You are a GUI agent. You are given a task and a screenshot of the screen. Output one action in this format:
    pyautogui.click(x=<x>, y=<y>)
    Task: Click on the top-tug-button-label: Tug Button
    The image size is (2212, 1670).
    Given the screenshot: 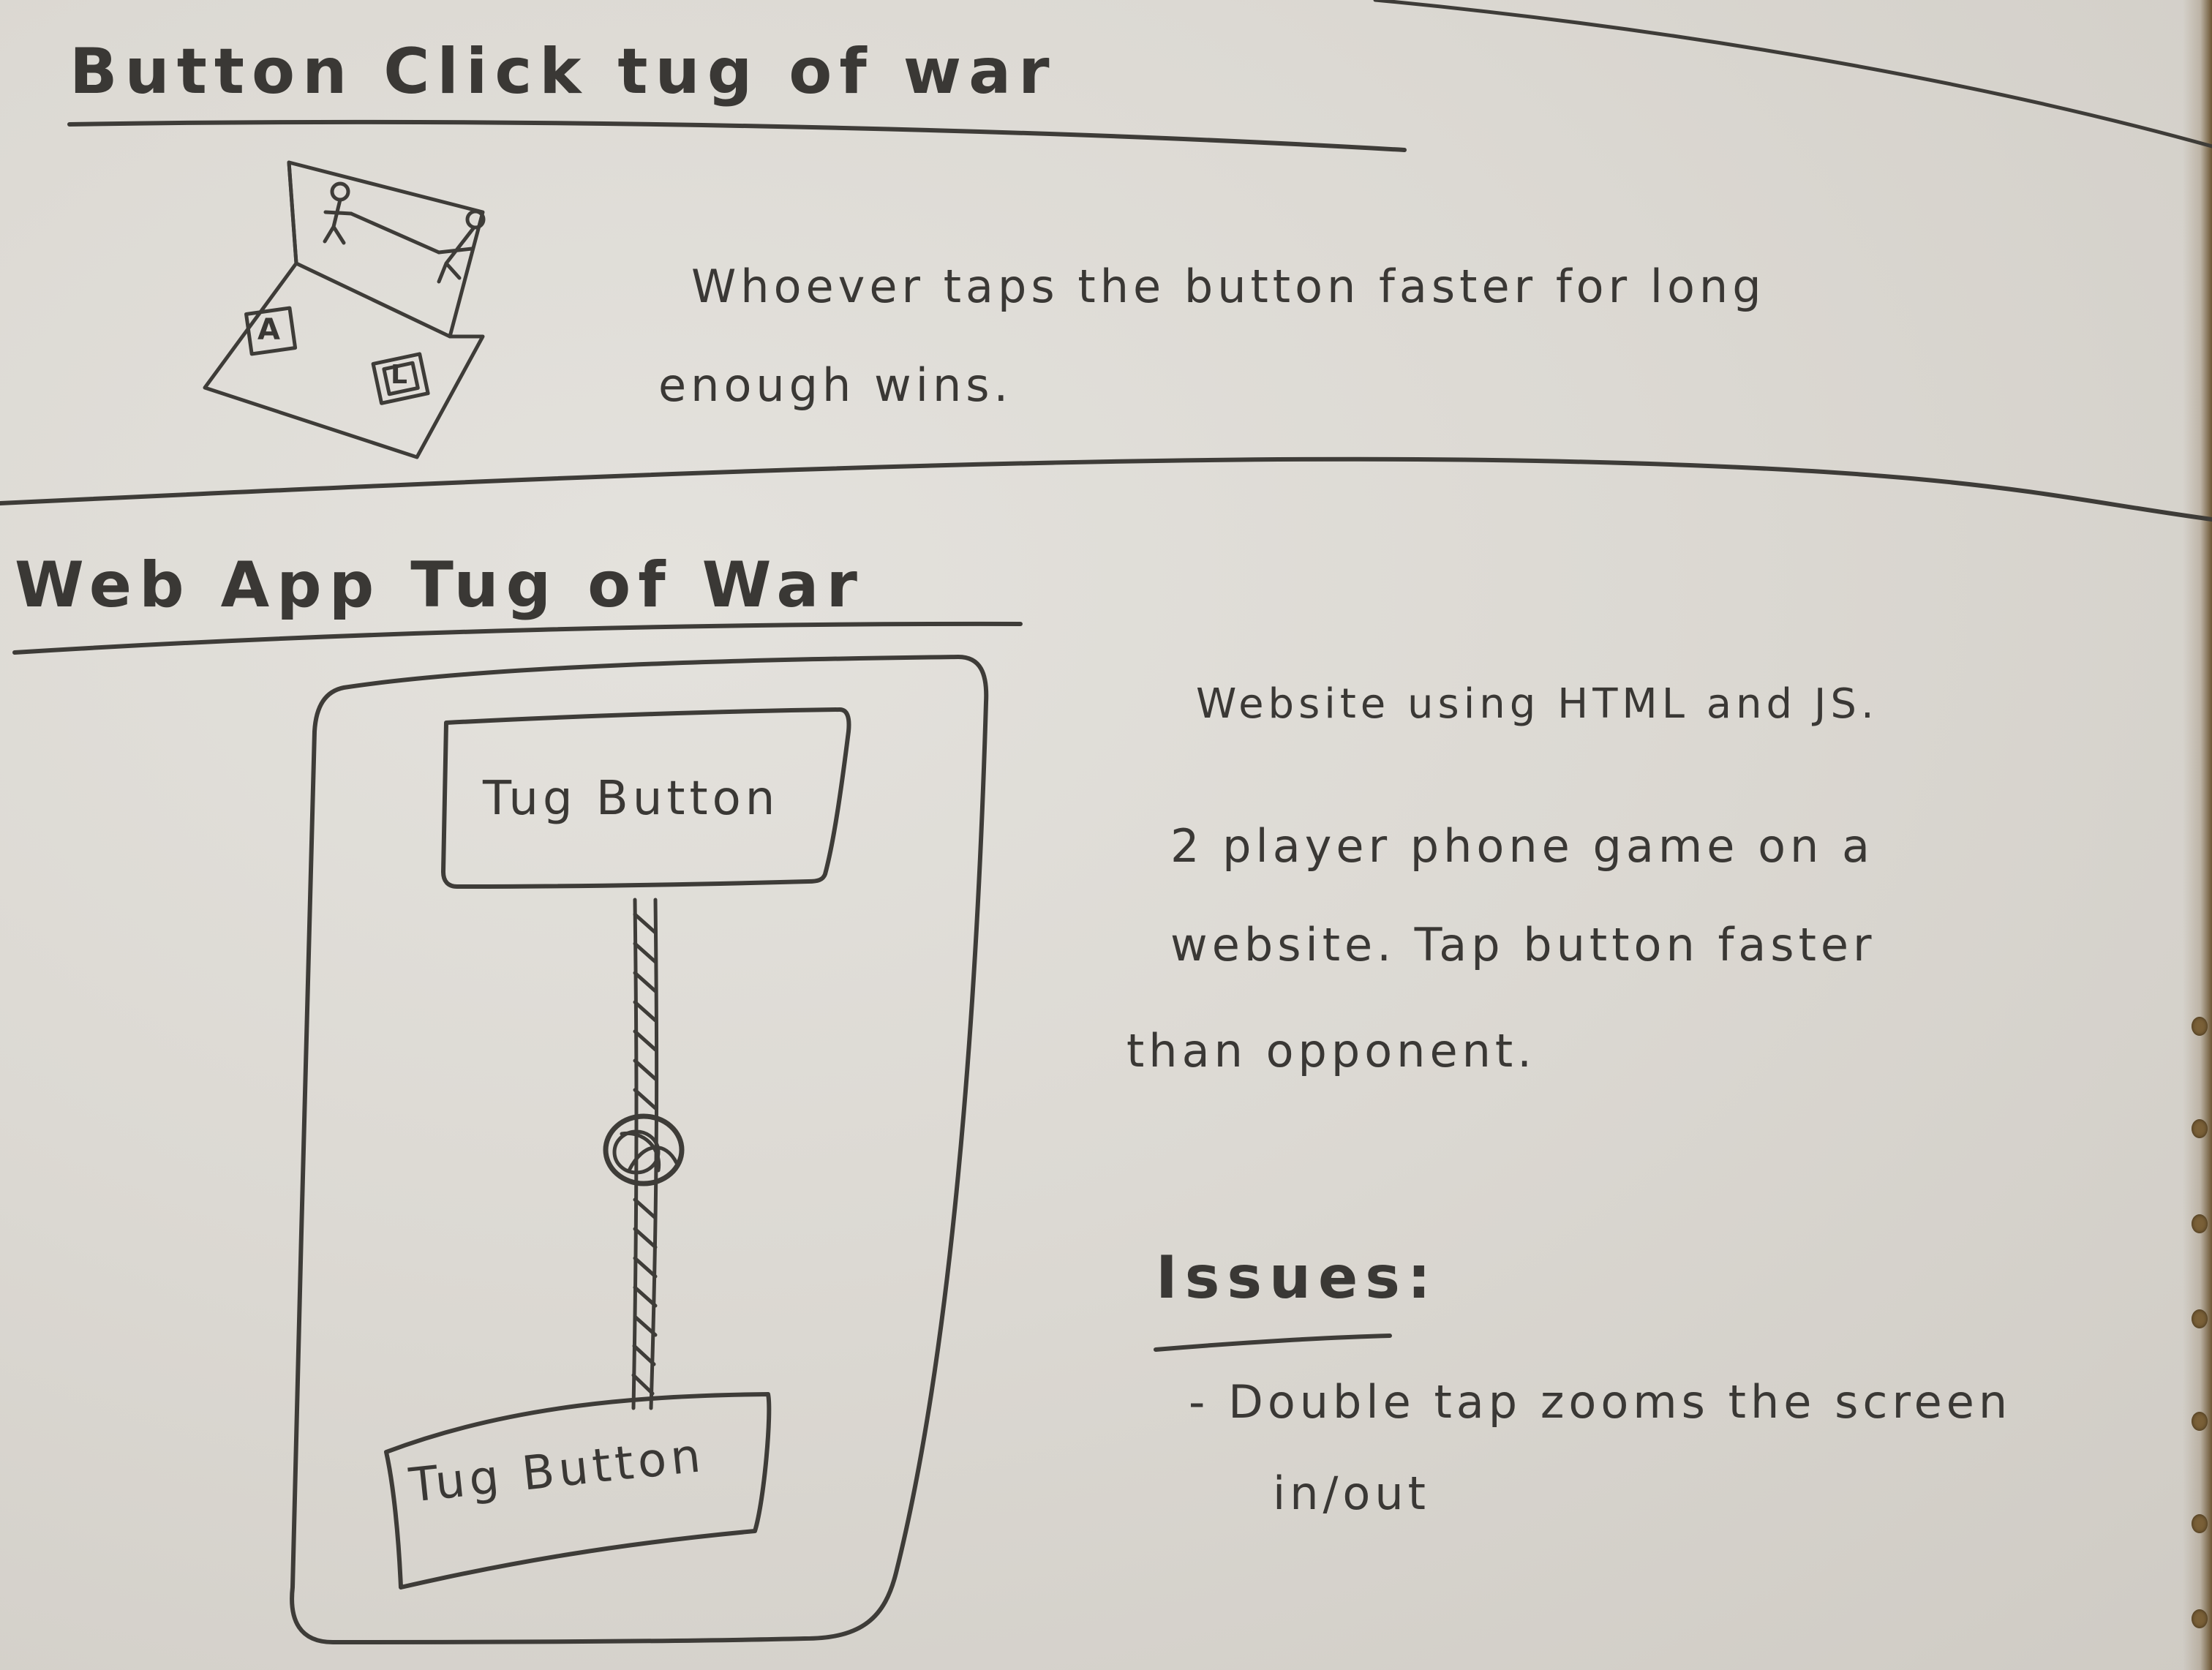 What is the action you would take?
    pyautogui.click(x=631, y=799)
    